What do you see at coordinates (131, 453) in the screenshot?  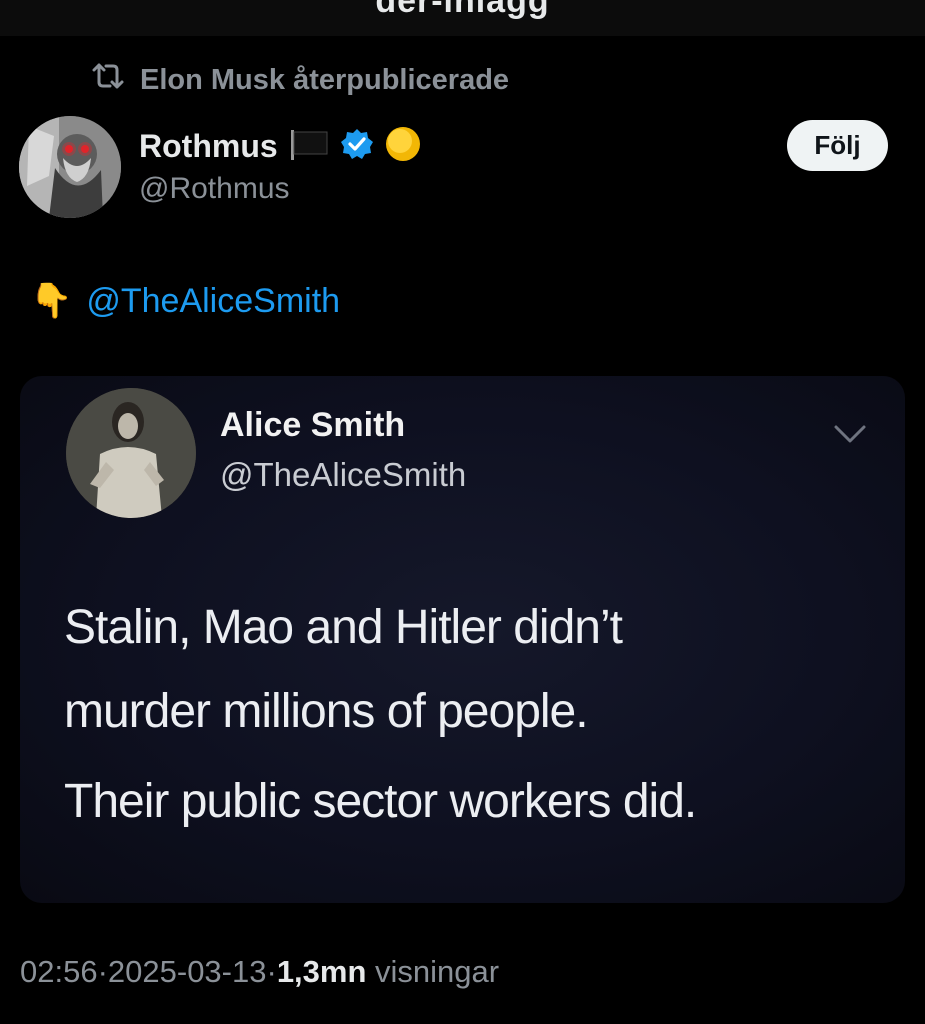 I see `quoted-avatar` at bounding box center [131, 453].